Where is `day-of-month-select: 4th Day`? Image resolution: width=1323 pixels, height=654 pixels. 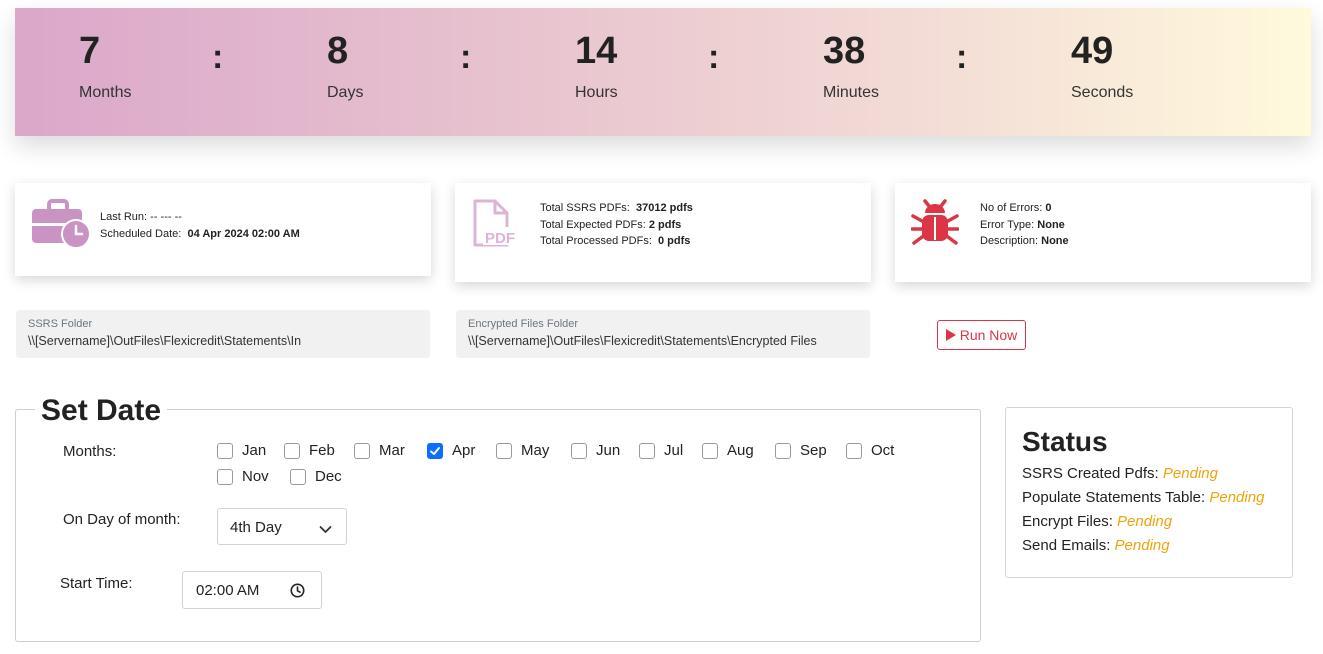
day-of-month-select: 4th Day is located at coordinates (282, 526).